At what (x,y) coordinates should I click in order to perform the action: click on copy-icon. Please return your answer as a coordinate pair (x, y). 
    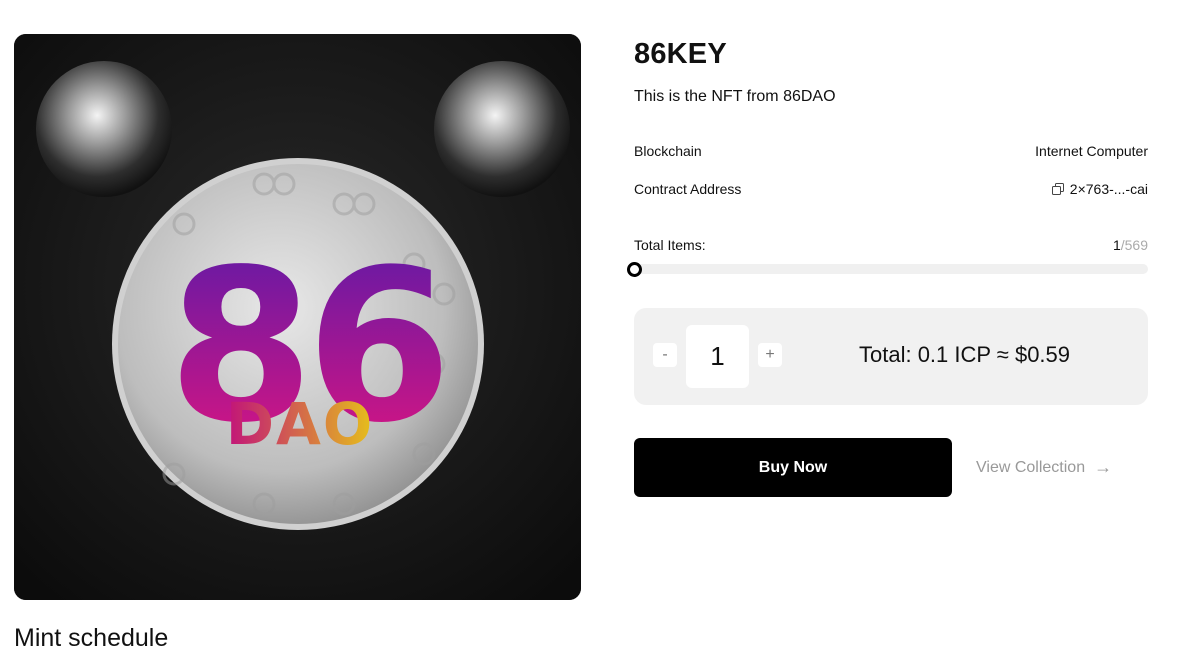
    Looking at the image, I should click on (1057, 189).